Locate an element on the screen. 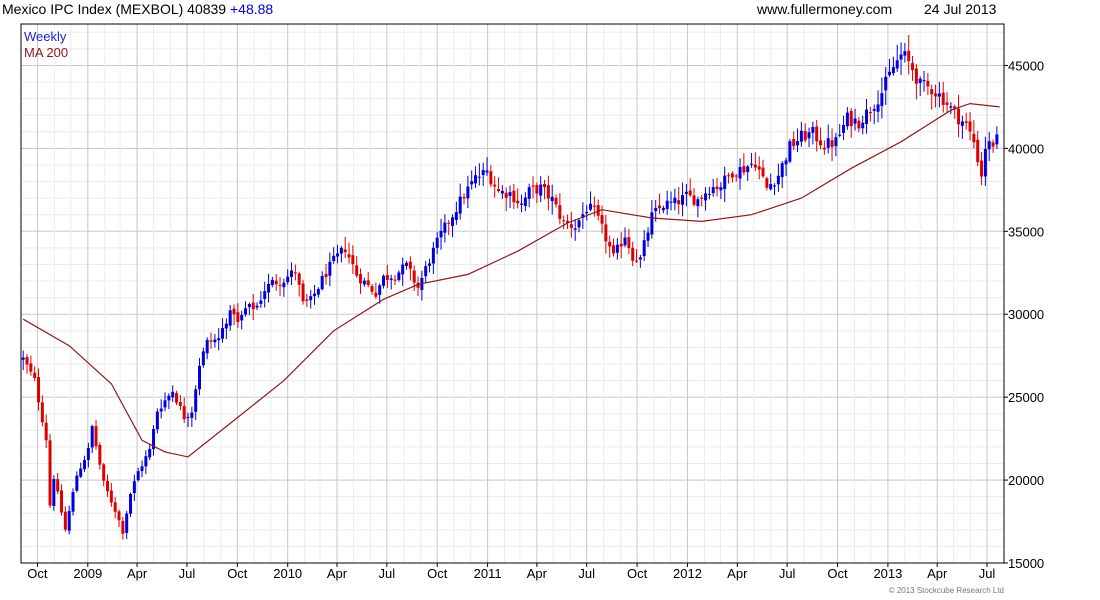  y-tick-label: 15000 is located at coordinates (1026, 563).